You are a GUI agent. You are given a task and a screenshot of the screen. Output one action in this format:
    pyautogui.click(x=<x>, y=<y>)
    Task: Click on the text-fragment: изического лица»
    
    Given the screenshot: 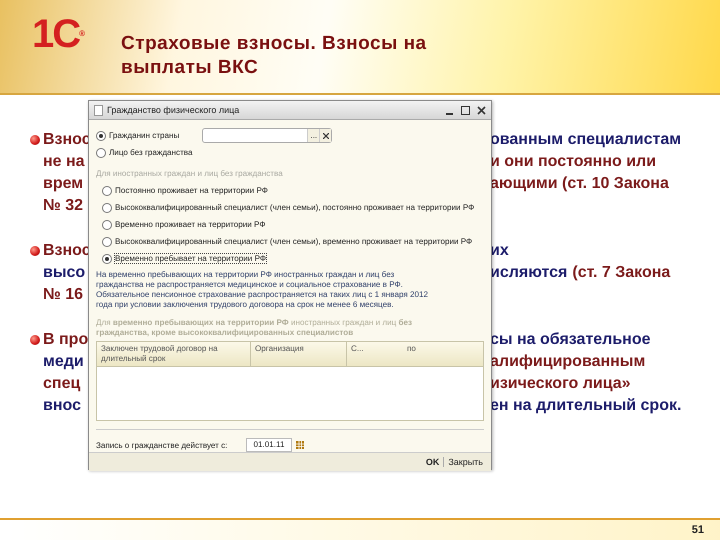 What is the action you would take?
    pyautogui.click(x=560, y=384)
    